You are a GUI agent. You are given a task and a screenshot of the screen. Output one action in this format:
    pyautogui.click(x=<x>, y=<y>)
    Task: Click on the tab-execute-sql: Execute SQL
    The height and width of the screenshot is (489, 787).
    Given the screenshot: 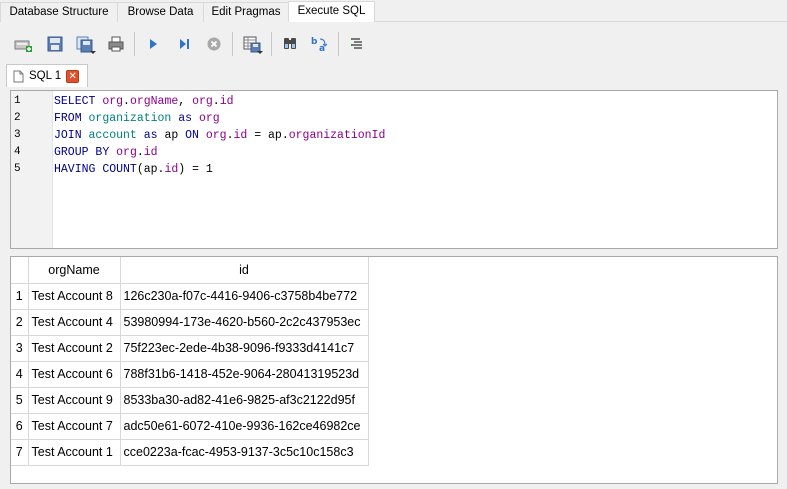 What is the action you would take?
    pyautogui.click(x=331, y=11)
    